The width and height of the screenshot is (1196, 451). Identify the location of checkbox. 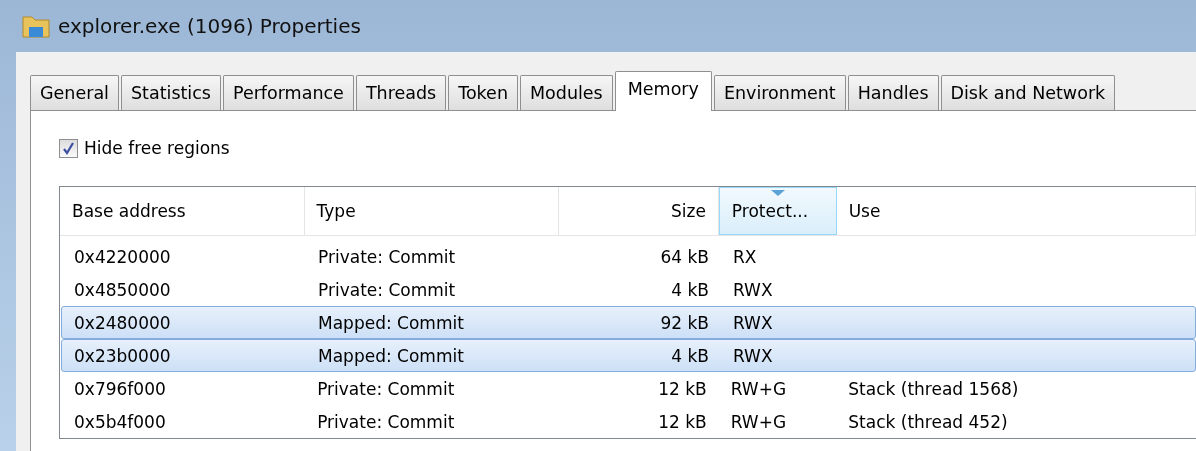
(68, 148).